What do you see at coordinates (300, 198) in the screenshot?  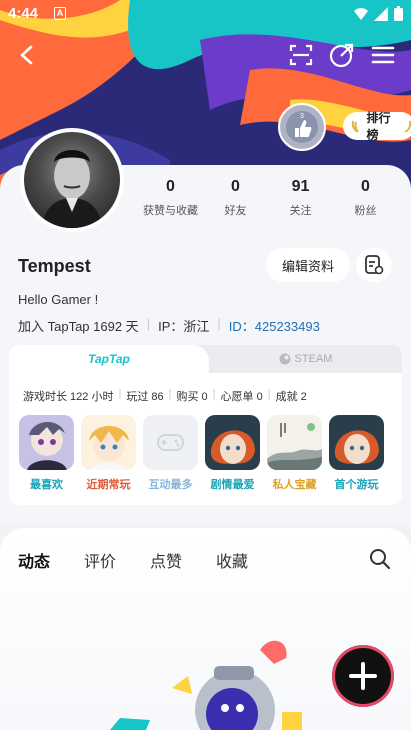 I see `stat-following: 91 关注` at bounding box center [300, 198].